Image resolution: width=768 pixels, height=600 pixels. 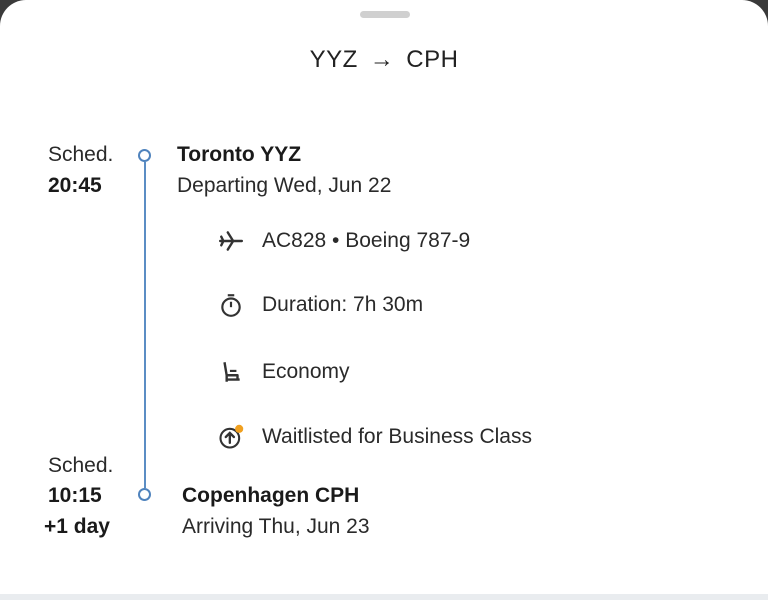 I want to click on cabin-row: Economy, so click(x=283, y=372).